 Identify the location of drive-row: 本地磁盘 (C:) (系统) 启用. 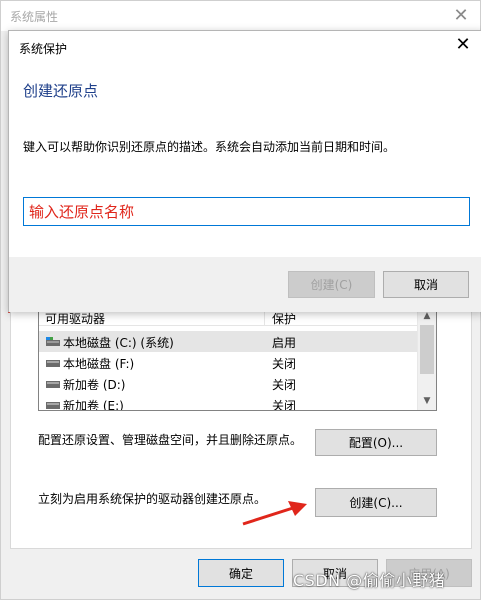
(228, 341).